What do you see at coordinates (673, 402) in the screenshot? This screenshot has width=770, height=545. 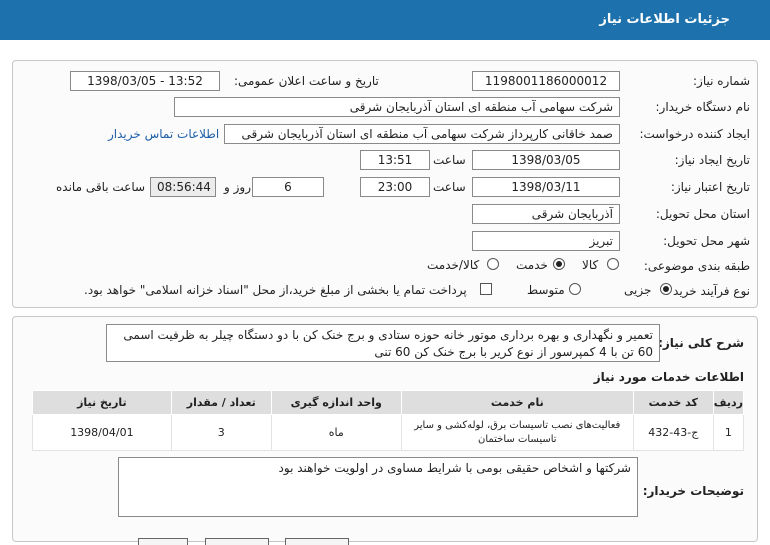 I see `col-service-code: کد خدمت` at bounding box center [673, 402].